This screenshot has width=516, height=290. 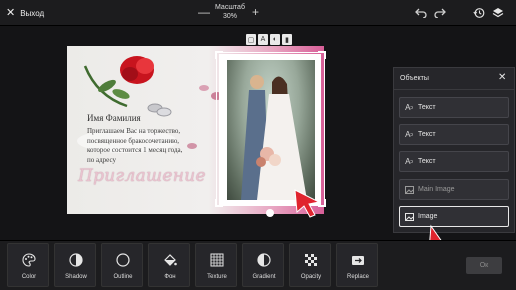 I want to click on delete-icon: ▮, so click(x=287, y=39).